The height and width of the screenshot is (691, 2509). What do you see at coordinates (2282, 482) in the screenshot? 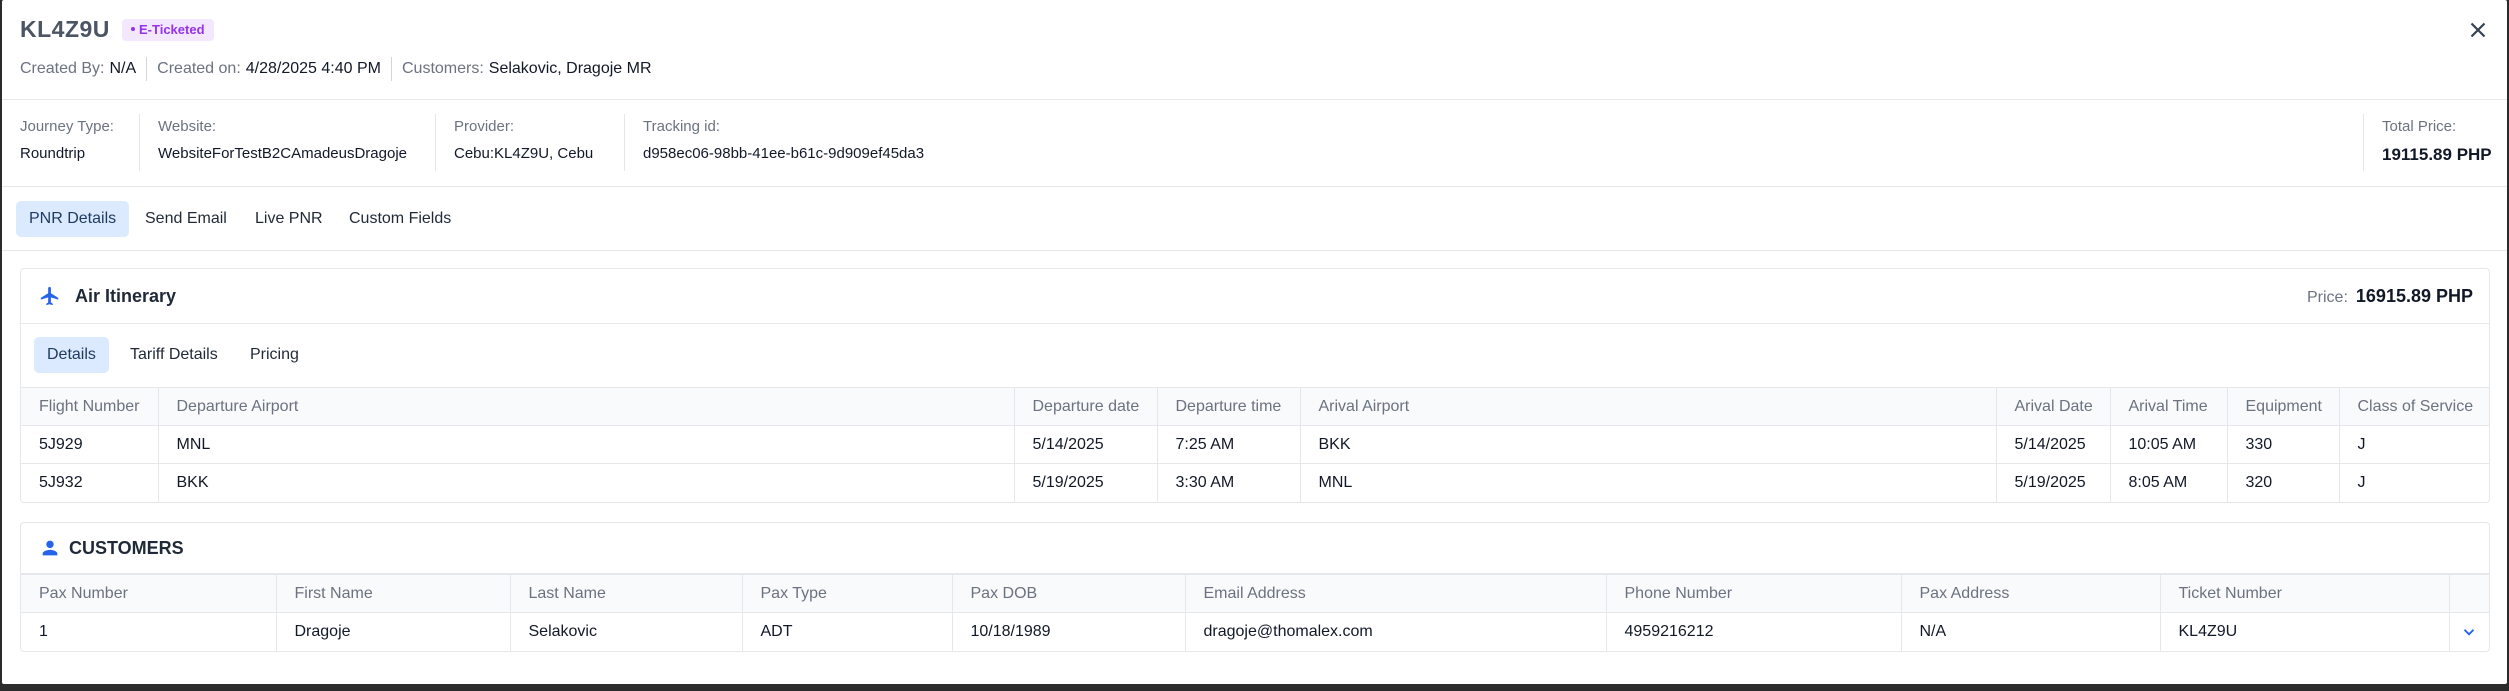
I see `equipment: 320` at bounding box center [2282, 482].